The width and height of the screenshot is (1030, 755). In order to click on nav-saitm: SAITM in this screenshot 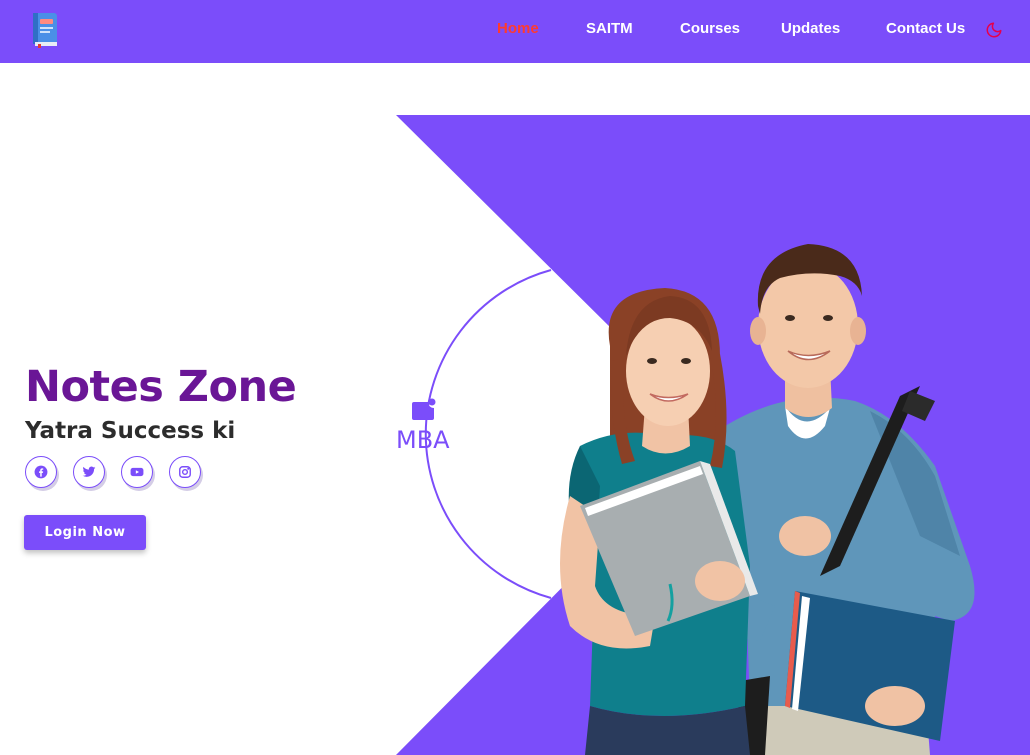, I will do `click(609, 28)`.